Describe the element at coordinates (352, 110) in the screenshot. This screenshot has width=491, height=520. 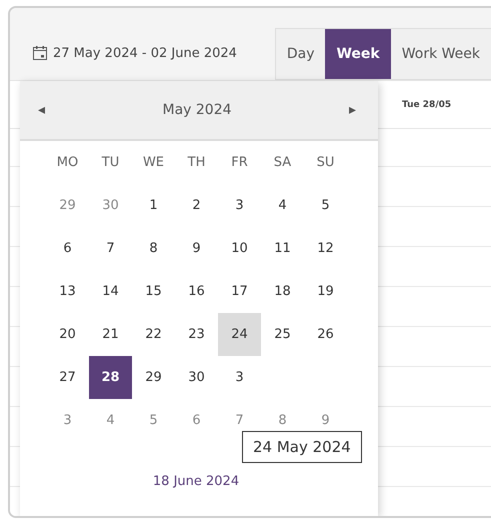
I see `next-month-button: ▸` at that location.